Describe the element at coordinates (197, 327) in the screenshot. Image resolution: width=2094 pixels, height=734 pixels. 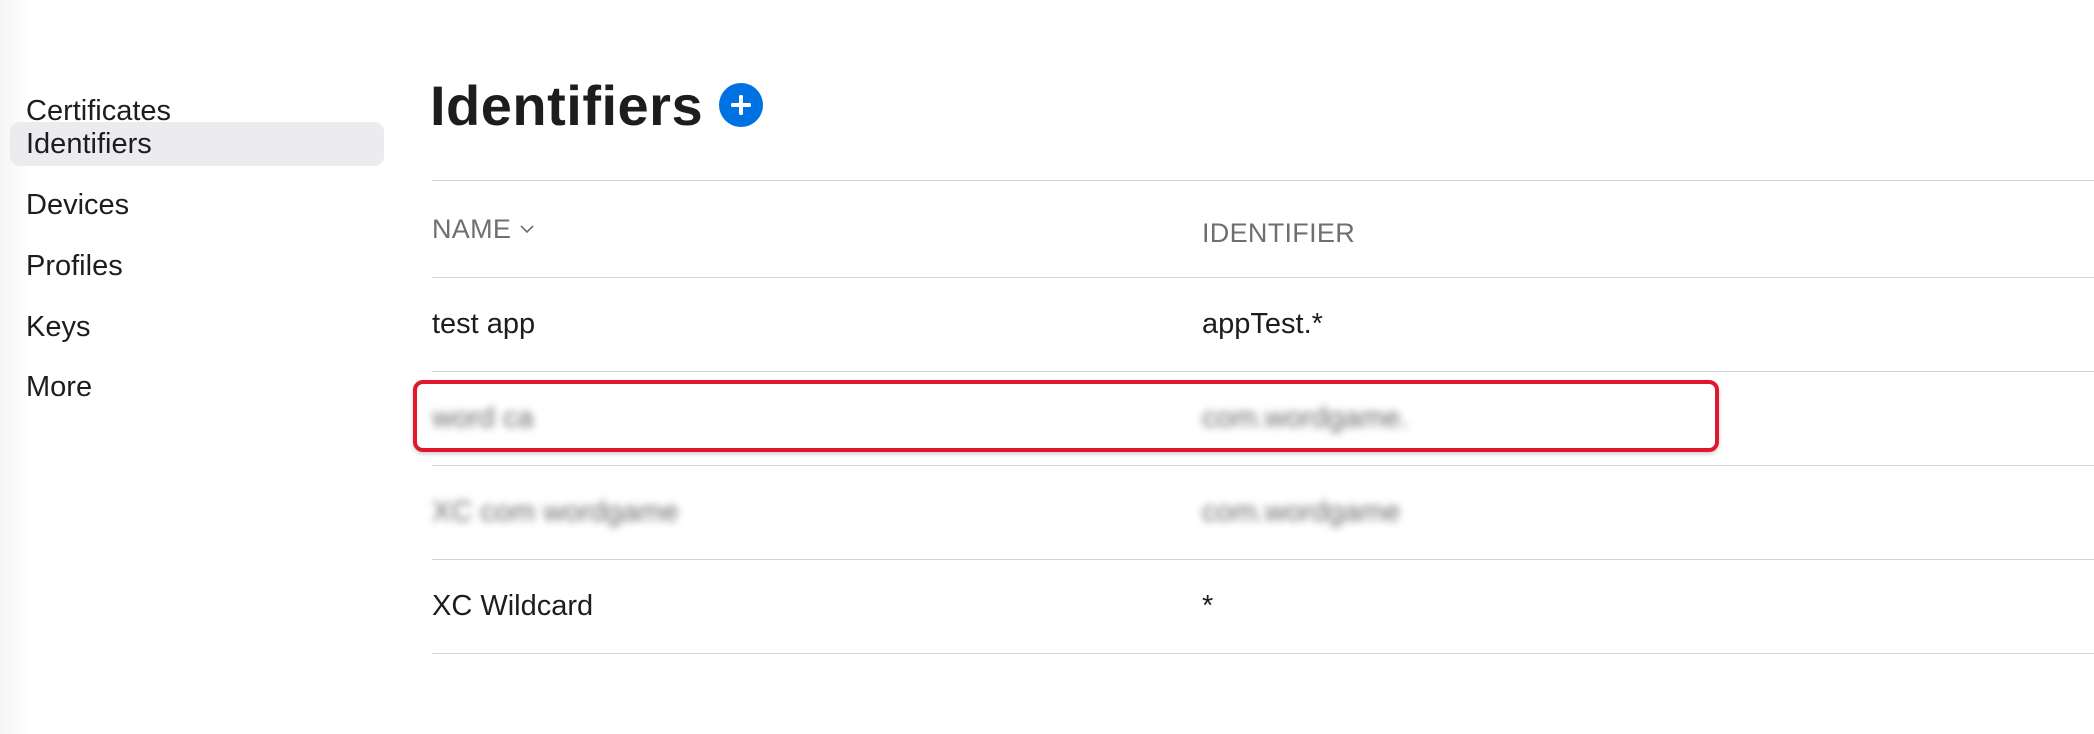
I see `sidebar-item-keys: Keys` at that location.